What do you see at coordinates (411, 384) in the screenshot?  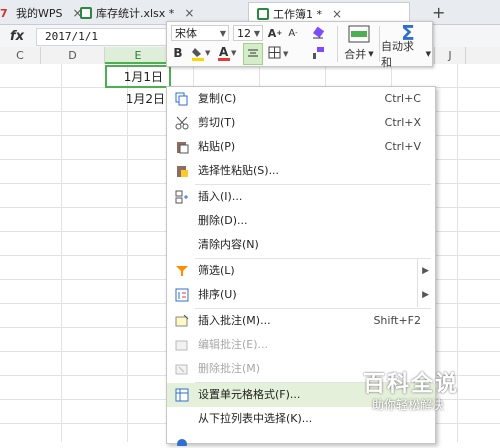 I see `watermark-title: 百科全说` at bounding box center [411, 384].